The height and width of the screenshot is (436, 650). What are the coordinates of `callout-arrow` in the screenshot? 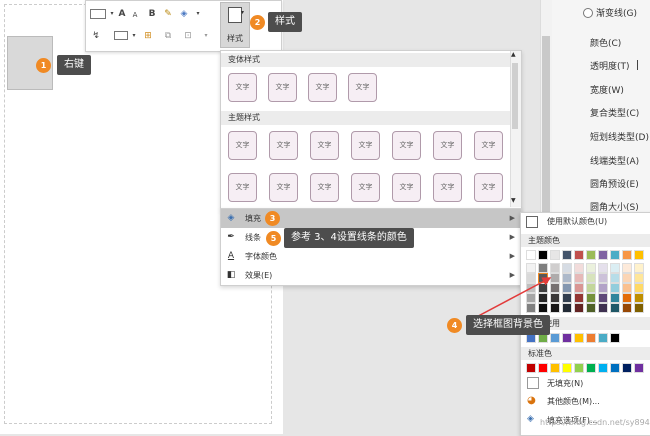 It's located at (509, 300).